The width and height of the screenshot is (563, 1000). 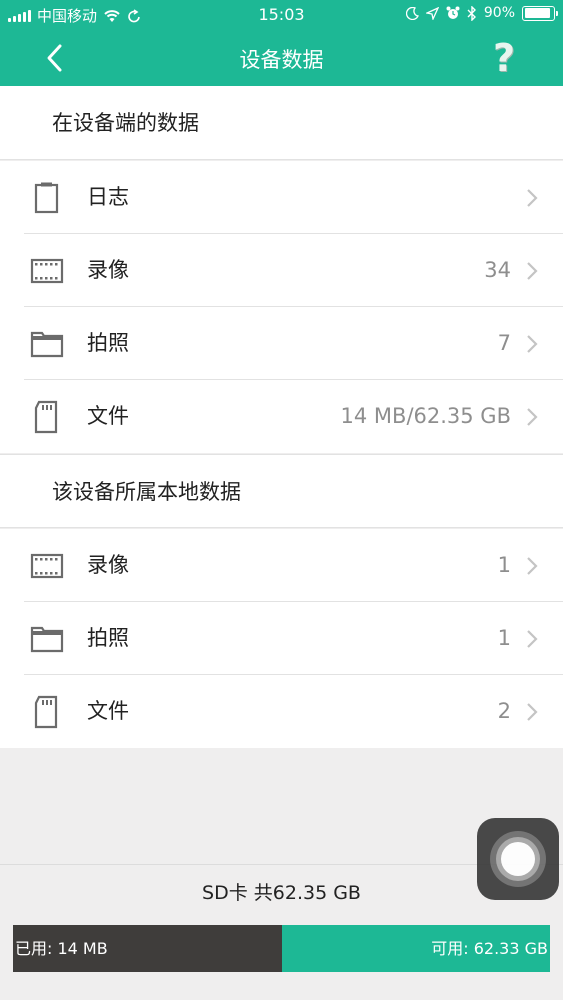 What do you see at coordinates (412, 13) in the screenshot?
I see `moon-icon` at bounding box center [412, 13].